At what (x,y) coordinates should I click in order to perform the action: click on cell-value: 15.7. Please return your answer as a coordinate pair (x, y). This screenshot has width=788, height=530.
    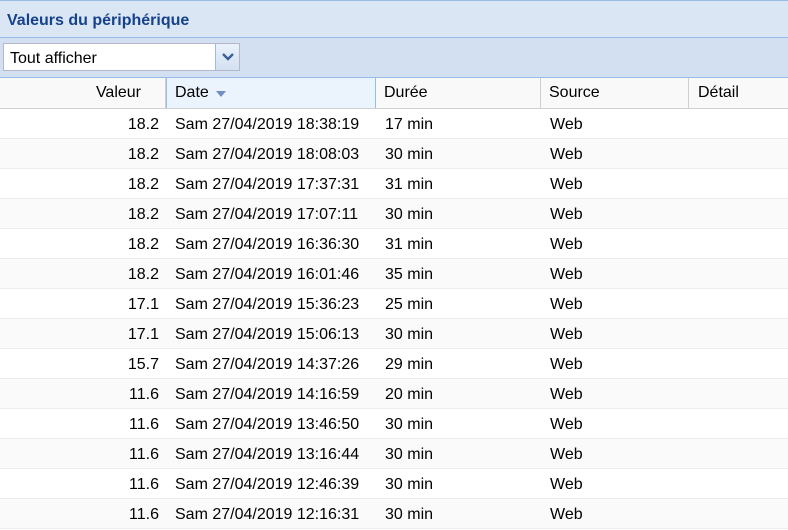
    Looking at the image, I should click on (143, 364).